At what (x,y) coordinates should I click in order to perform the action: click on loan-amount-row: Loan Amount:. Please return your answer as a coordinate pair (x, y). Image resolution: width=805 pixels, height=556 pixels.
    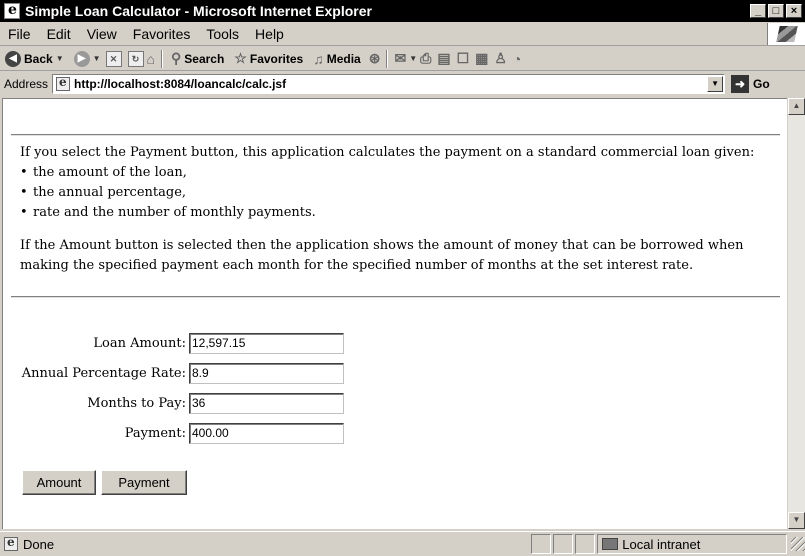
    Looking at the image, I should click on (173, 343).